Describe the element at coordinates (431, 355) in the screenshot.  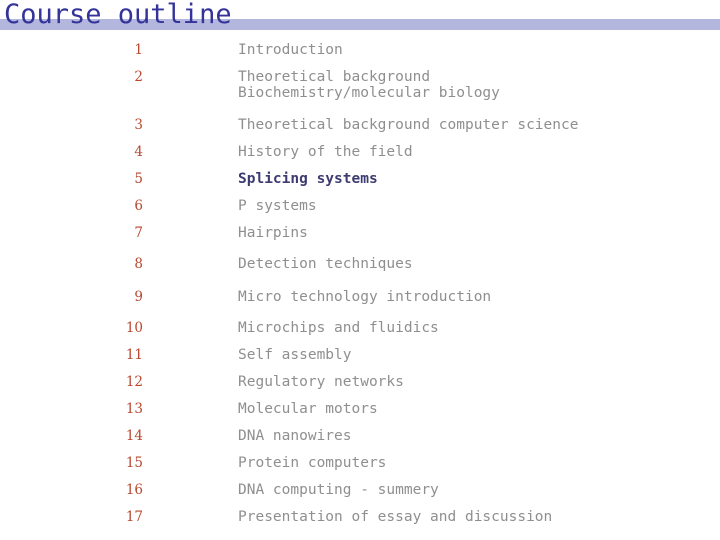
I see `outline-item-label: Self assembly` at that location.